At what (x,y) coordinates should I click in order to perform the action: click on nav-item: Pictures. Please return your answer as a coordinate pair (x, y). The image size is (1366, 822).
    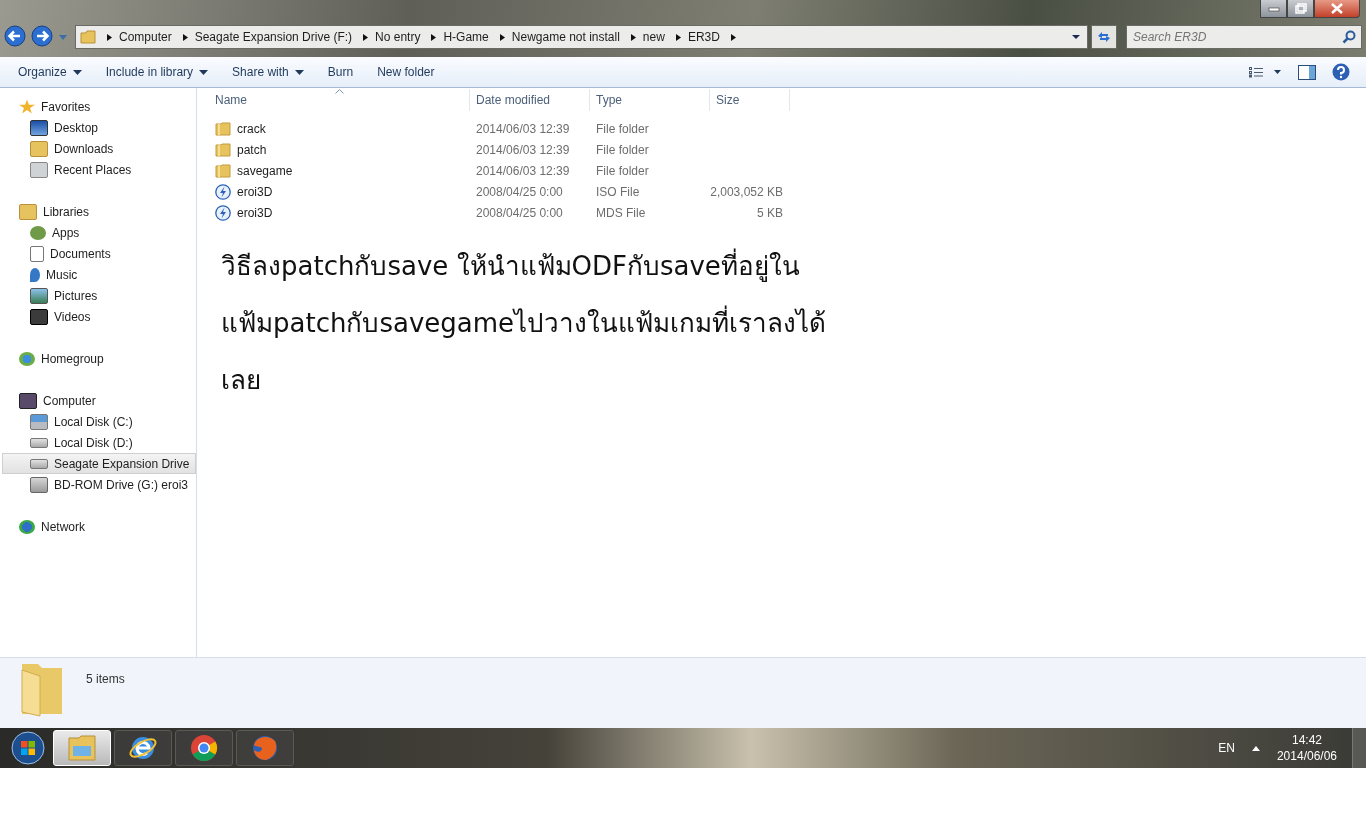
    Looking at the image, I should click on (98, 295).